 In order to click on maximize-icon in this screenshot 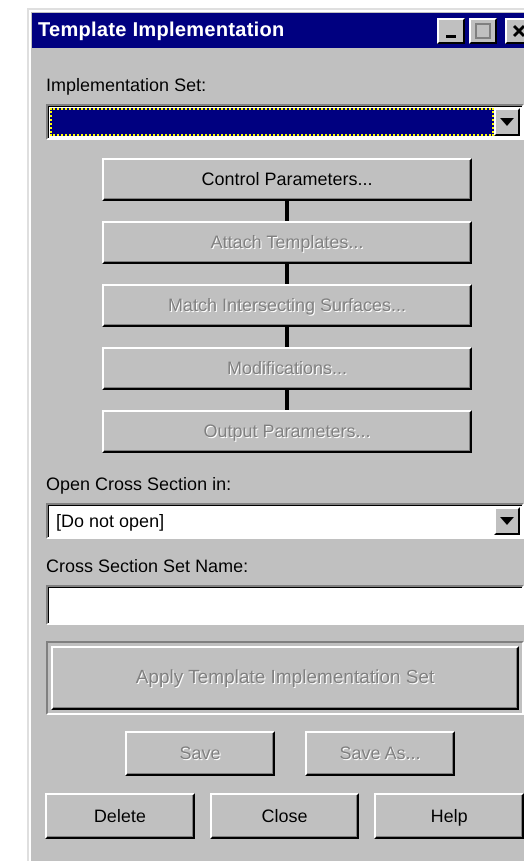, I will do `click(483, 30)`.